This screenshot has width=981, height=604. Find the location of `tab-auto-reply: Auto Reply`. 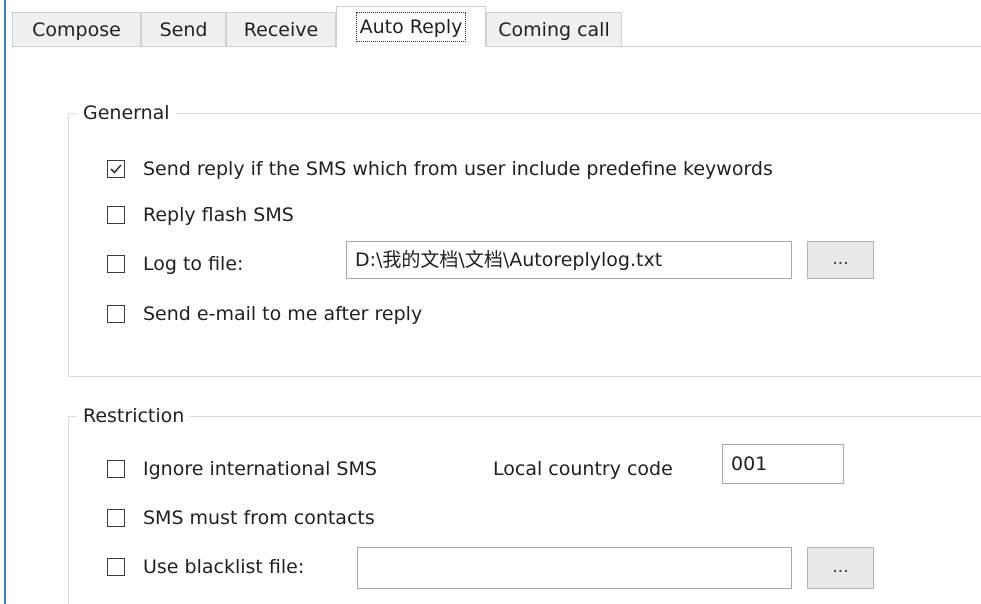

tab-auto-reply: Auto Reply is located at coordinates (411, 26).